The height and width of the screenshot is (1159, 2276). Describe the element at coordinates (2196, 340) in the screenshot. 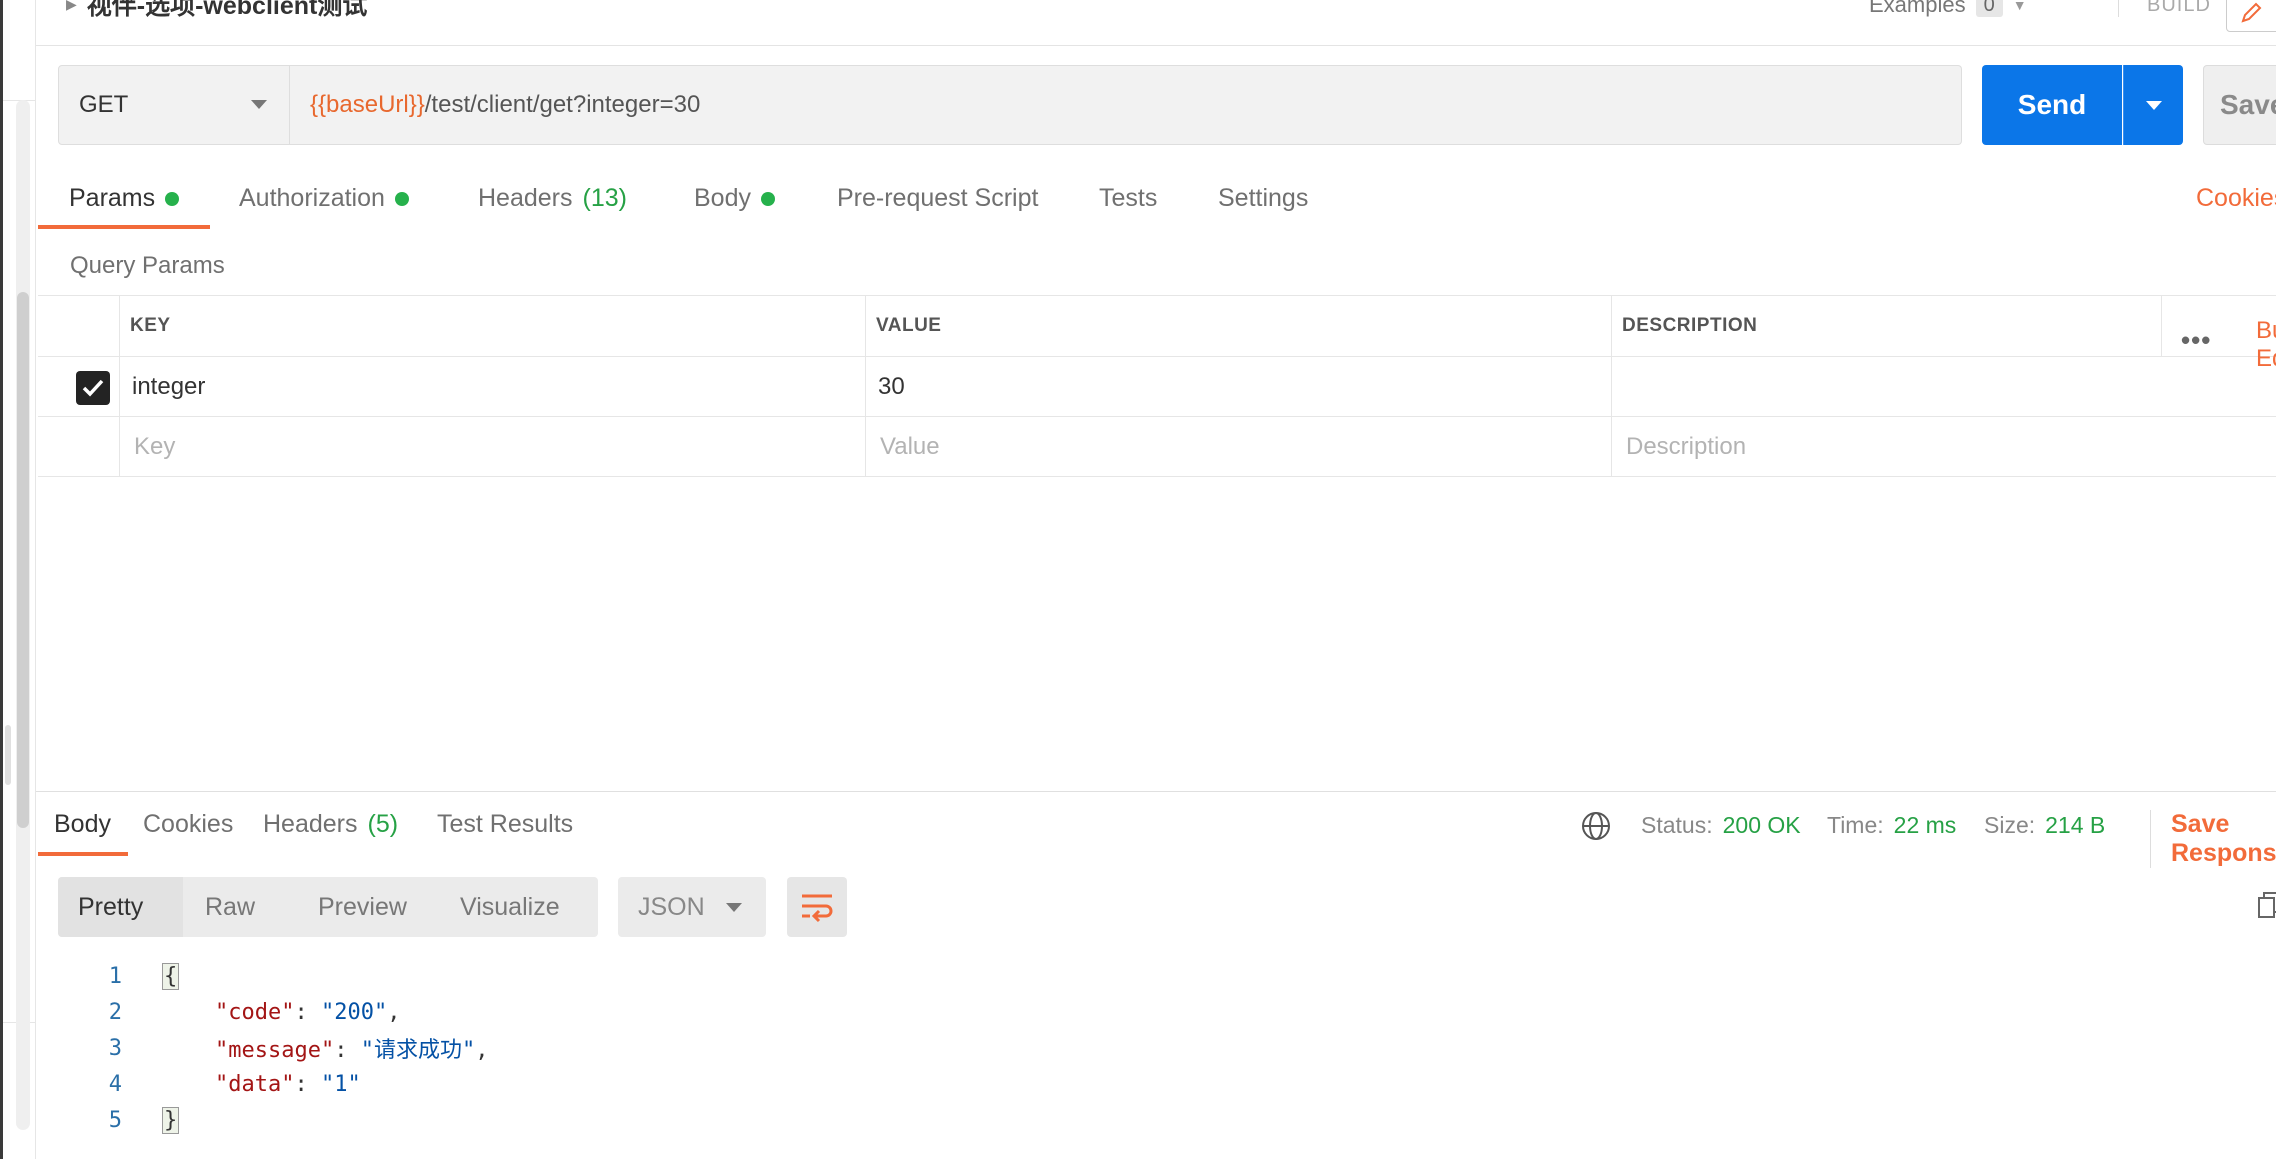

I see `more-options-icon: •••` at that location.